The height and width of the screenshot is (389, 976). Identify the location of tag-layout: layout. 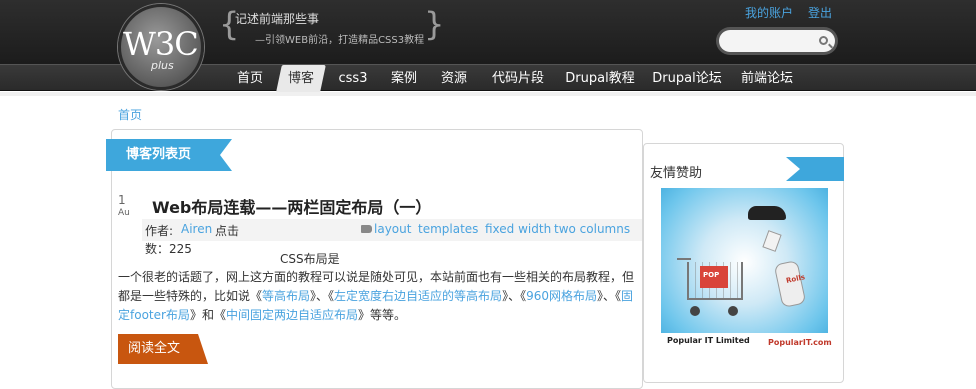
(392, 229).